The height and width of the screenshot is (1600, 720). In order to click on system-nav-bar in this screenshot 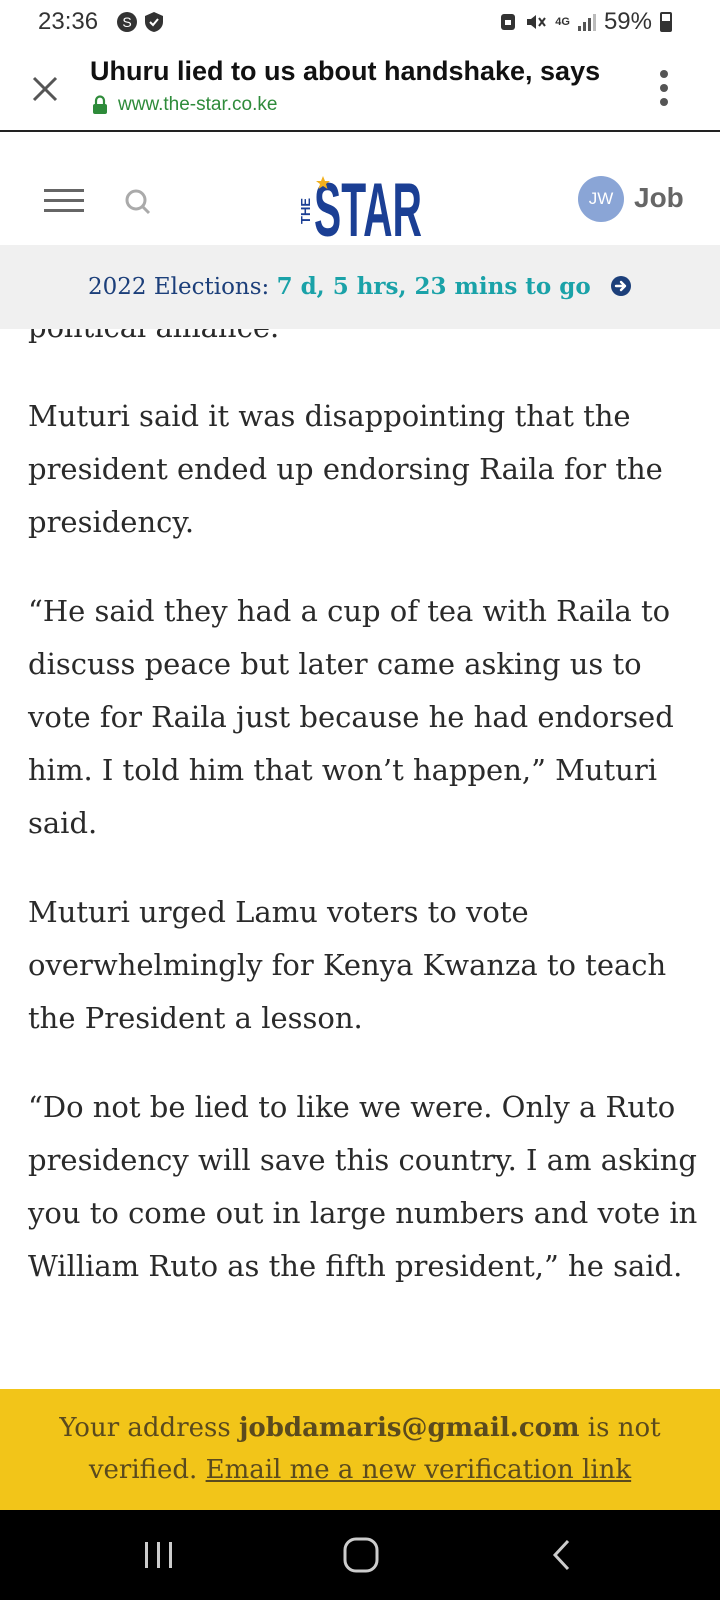, I will do `click(360, 1555)`.